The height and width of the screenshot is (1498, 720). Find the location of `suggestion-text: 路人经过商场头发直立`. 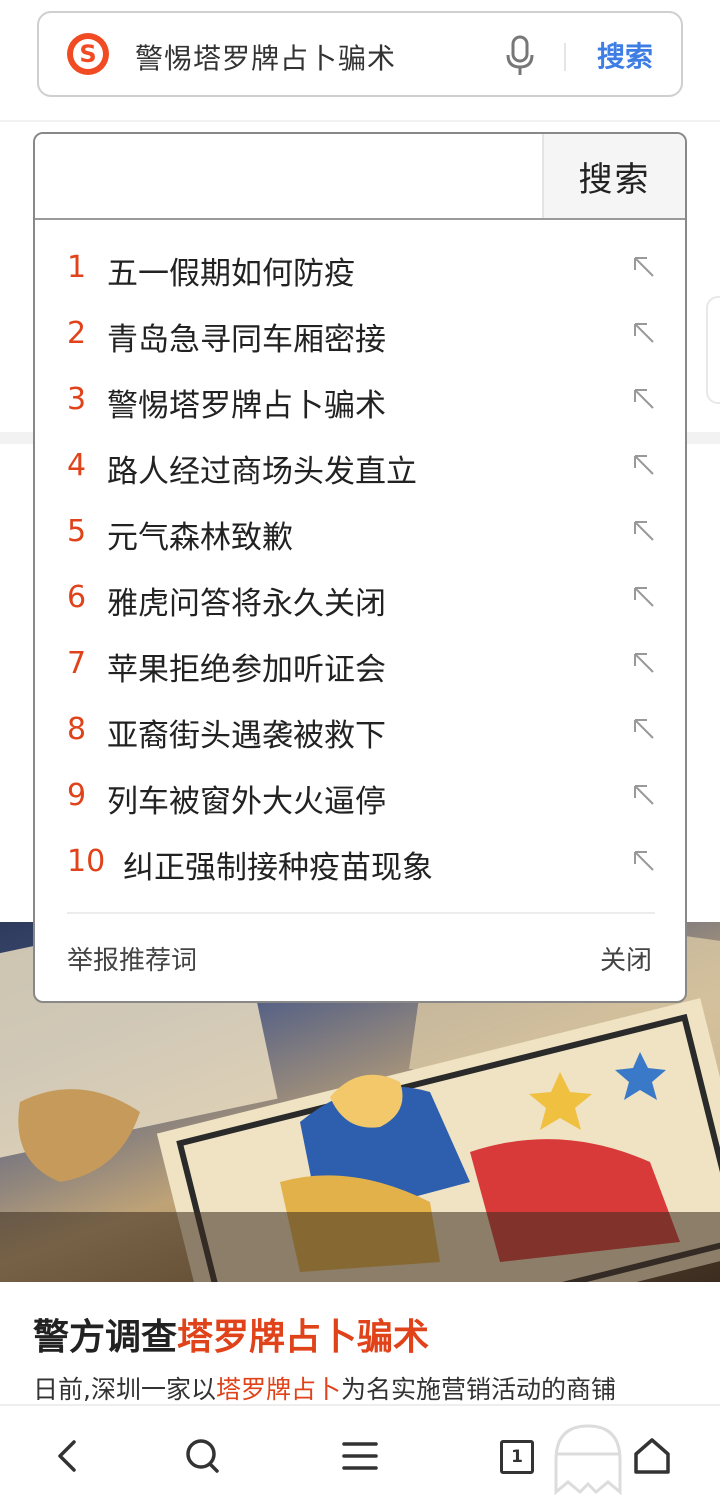

suggestion-text: 路人经过商场头发直立 is located at coordinates (262, 472).